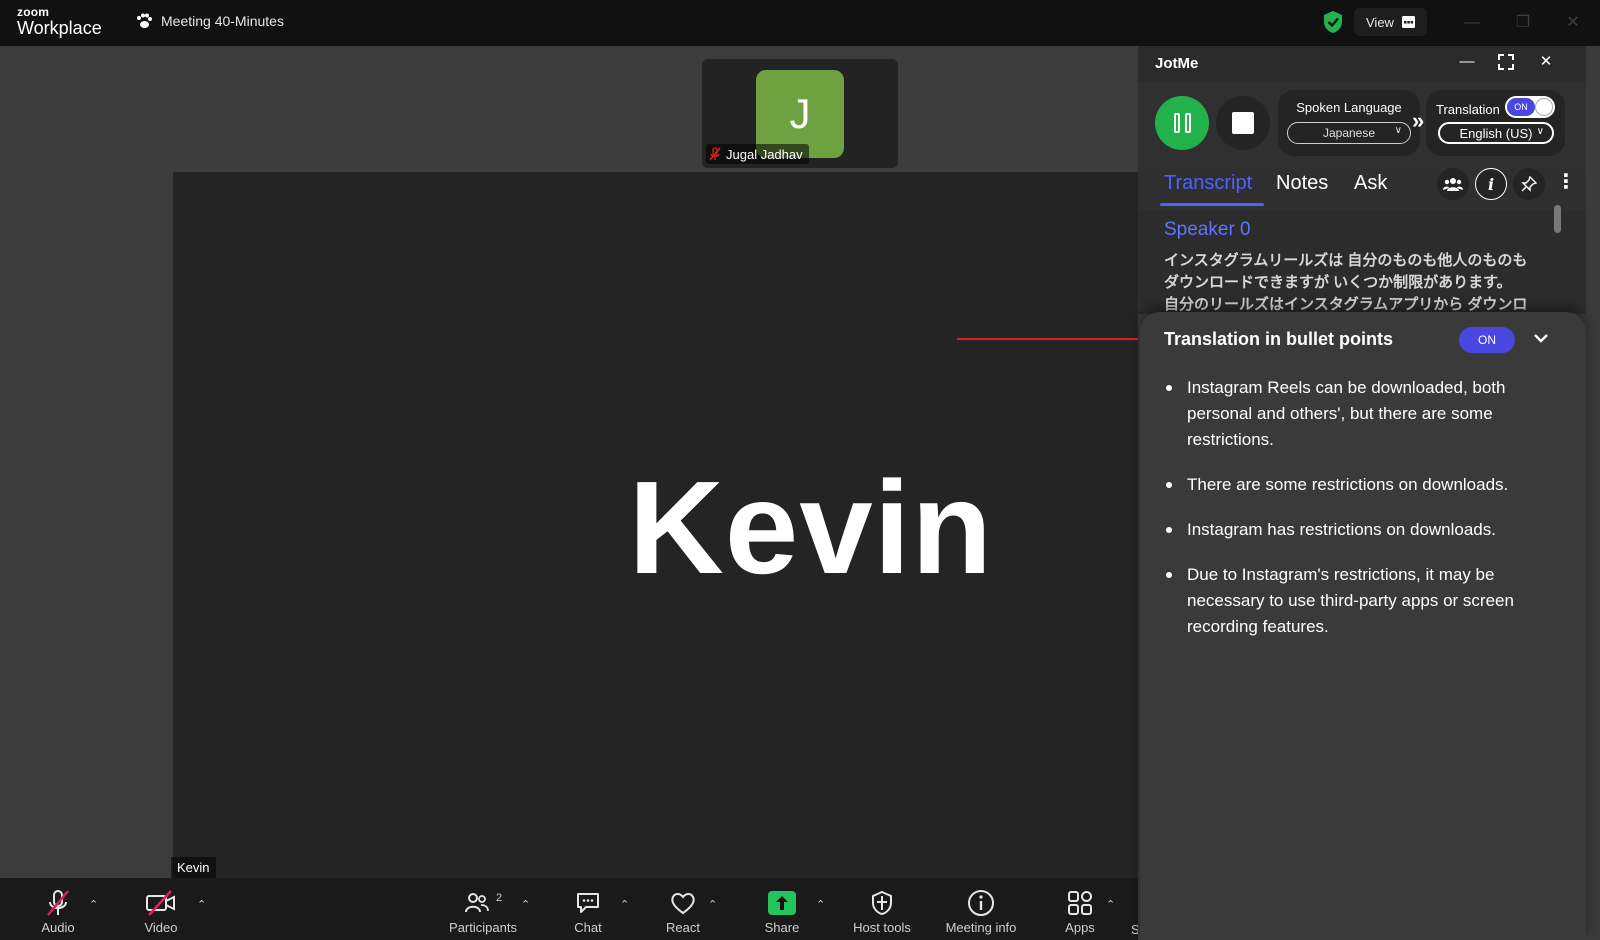 This screenshot has height=940, width=1600. I want to click on stop-icon, so click(1243, 123).